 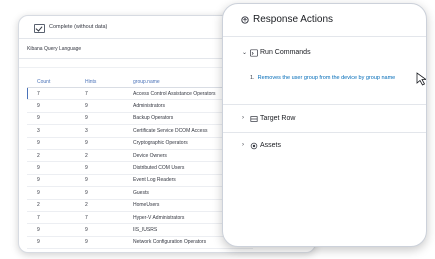 I want to click on response-actions-icon, so click(x=245, y=20).